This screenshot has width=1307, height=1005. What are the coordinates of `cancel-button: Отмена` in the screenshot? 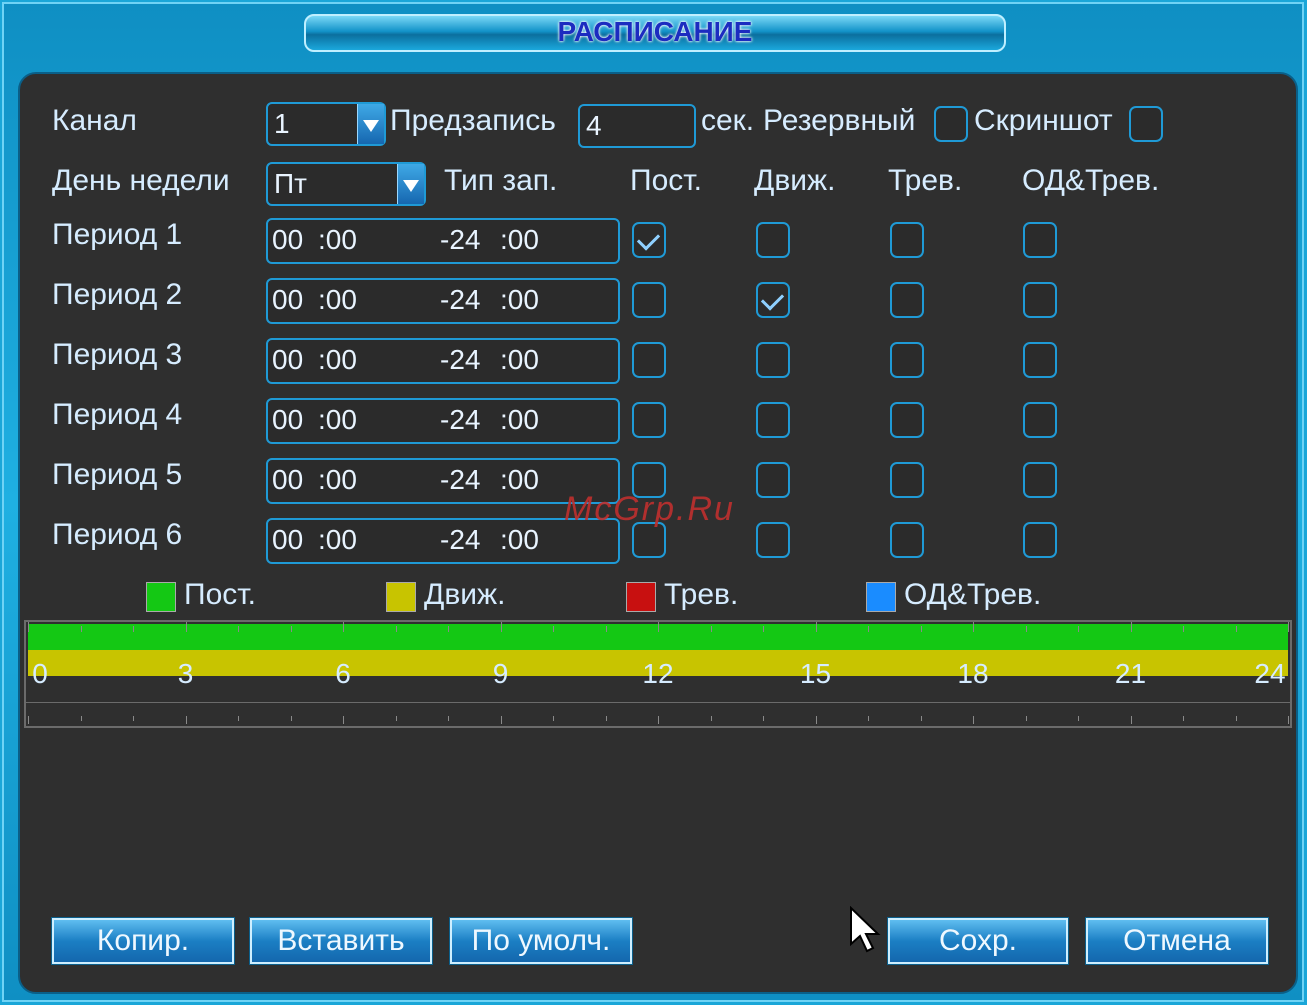 It's located at (1177, 941).